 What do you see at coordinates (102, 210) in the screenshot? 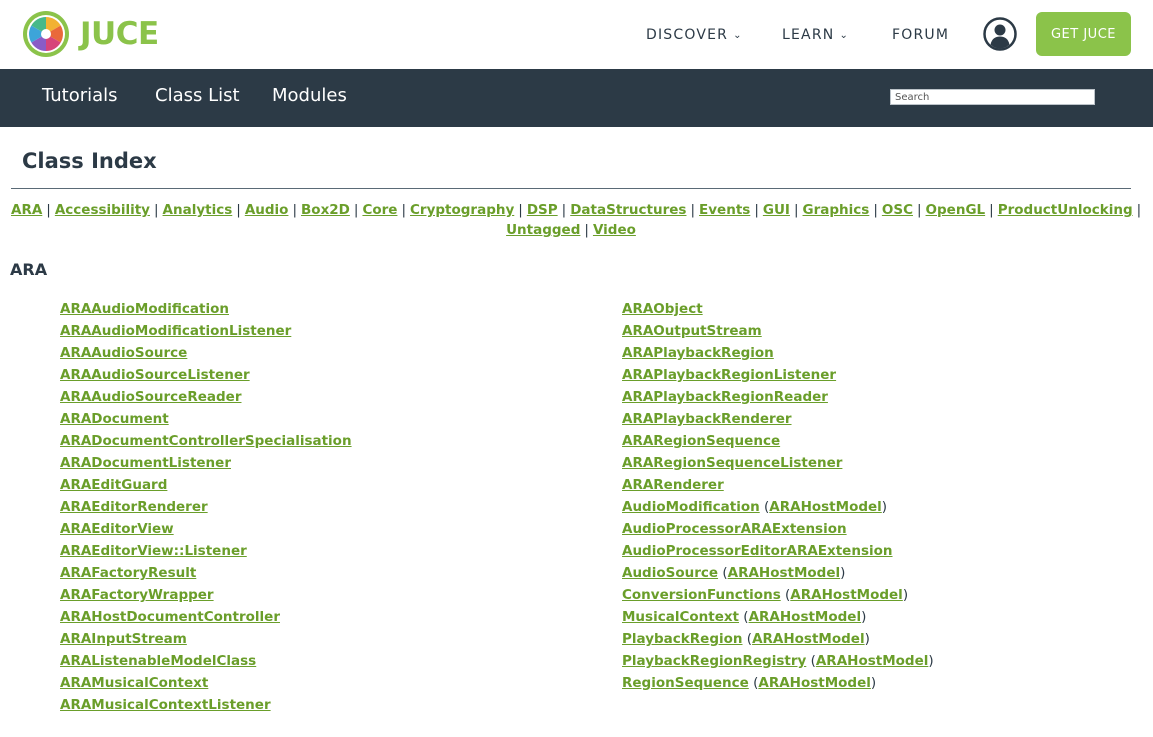
I see `quick-index-link: Accessibility` at bounding box center [102, 210].